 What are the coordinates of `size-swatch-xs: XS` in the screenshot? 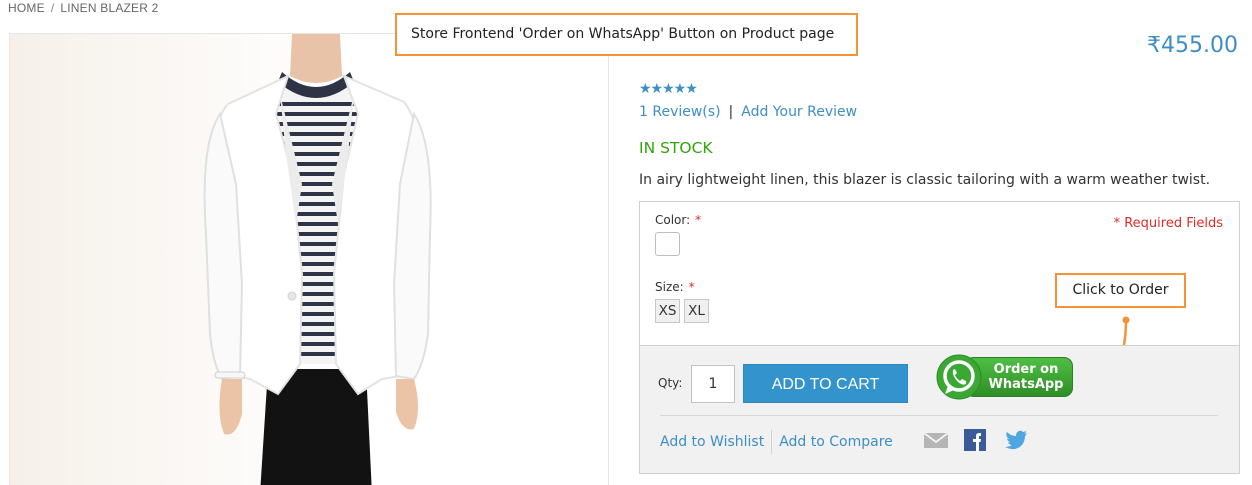 It's located at (667, 311).